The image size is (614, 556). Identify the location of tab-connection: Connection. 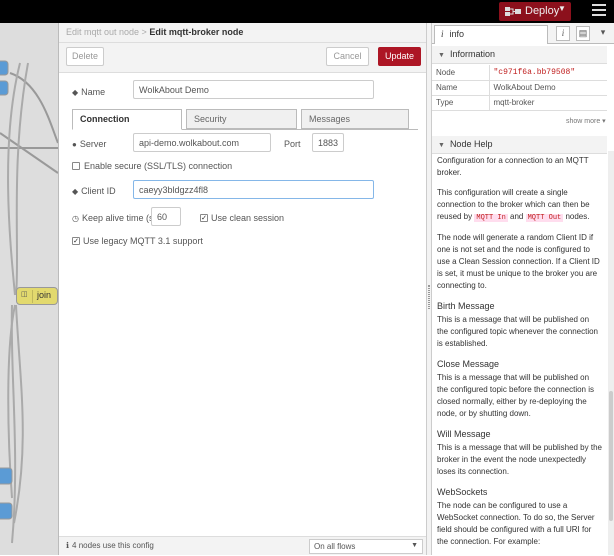
(127, 119).